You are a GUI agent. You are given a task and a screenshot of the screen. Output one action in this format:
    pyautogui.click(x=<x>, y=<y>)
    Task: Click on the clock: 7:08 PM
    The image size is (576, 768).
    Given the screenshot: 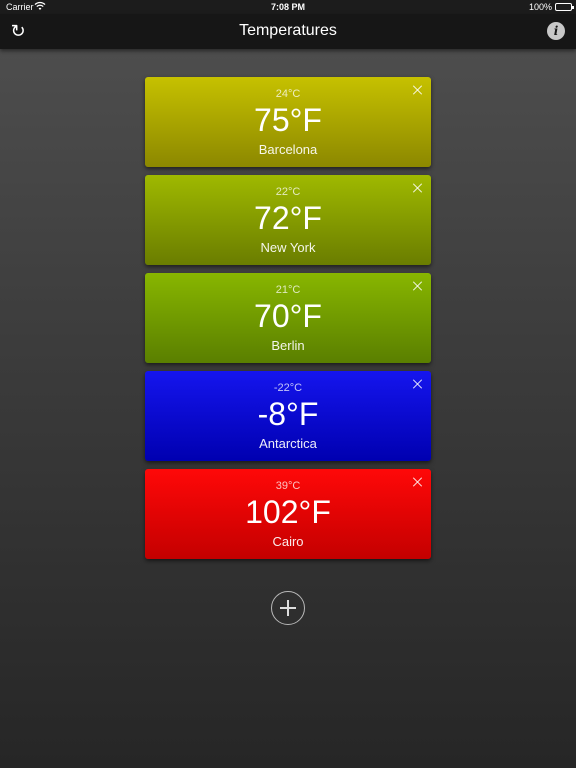 What is the action you would take?
    pyautogui.click(x=287, y=7)
    